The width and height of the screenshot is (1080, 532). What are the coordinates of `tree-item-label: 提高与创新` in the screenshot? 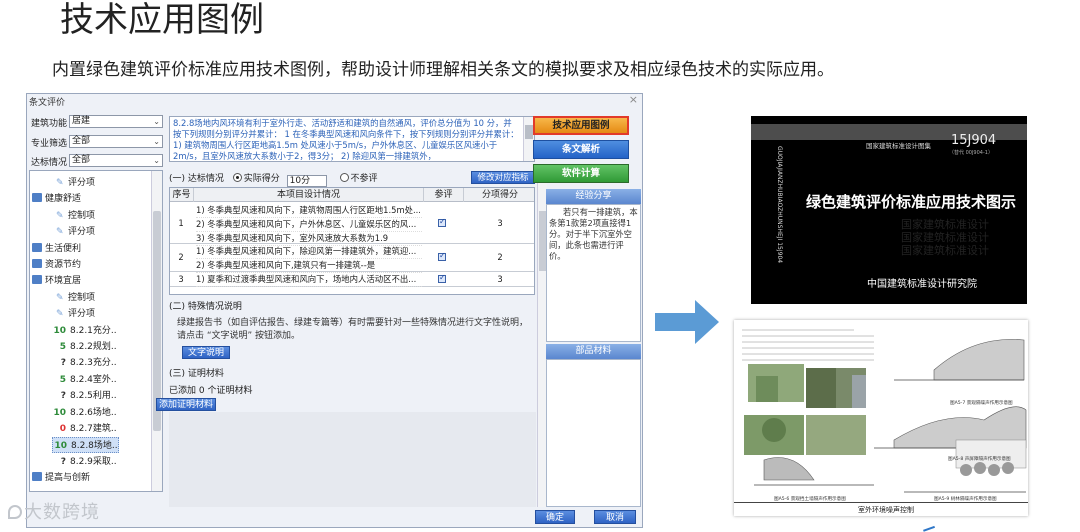 It's located at (68, 478).